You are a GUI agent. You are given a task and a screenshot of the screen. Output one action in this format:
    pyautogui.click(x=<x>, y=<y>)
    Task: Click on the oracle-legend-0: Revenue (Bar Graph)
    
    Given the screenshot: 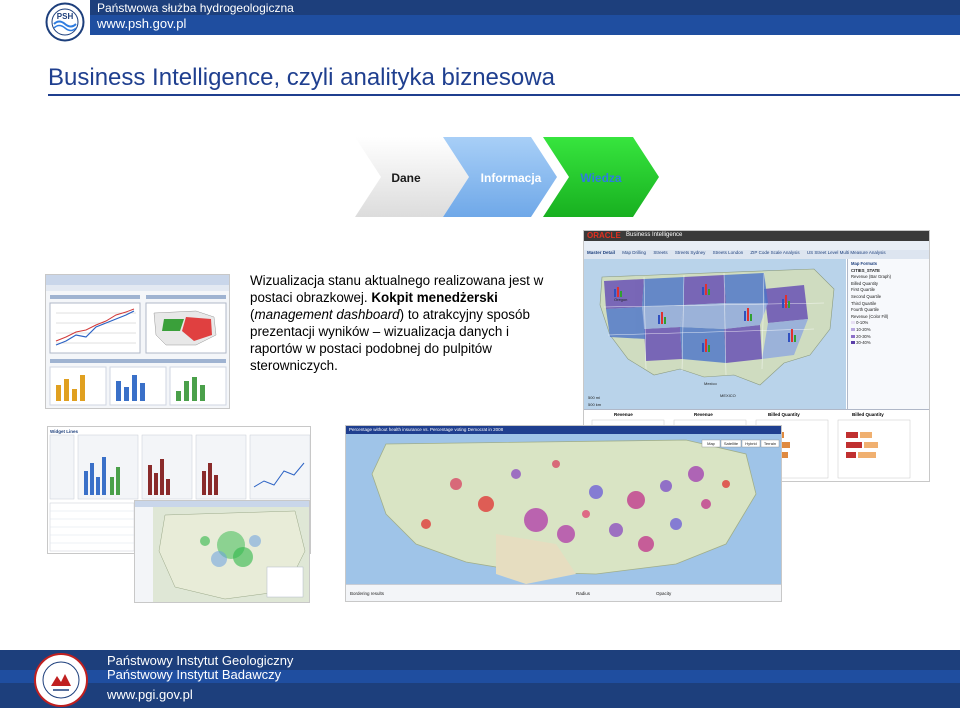 What is the action you would take?
    pyautogui.click(x=889, y=277)
    